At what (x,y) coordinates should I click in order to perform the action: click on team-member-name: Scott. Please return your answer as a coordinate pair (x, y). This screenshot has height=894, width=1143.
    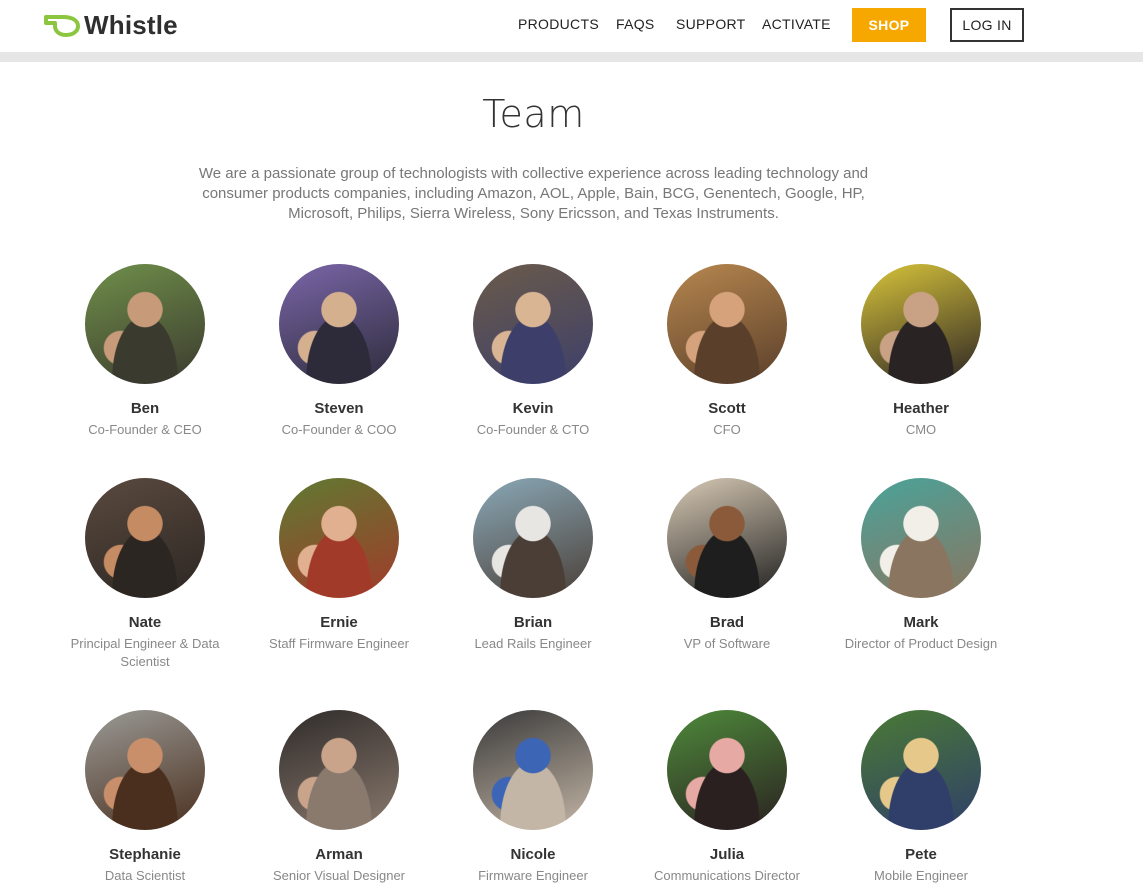
    Looking at the image, I should click on (727, 408).